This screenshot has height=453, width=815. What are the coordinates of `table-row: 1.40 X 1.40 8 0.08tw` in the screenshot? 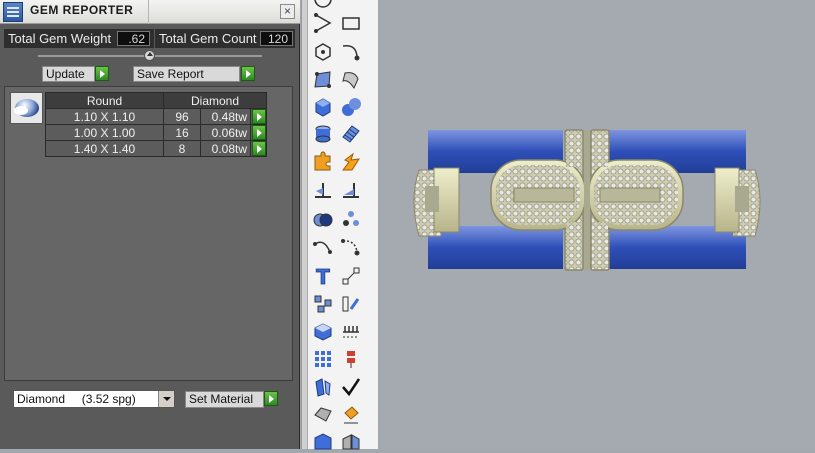 It's located at (156, 148).